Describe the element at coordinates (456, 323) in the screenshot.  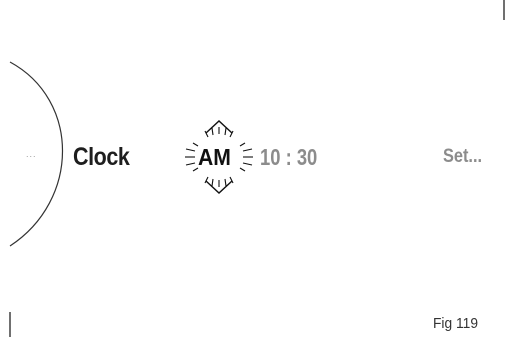
I see `figure-caption: Fig 119` at that location.